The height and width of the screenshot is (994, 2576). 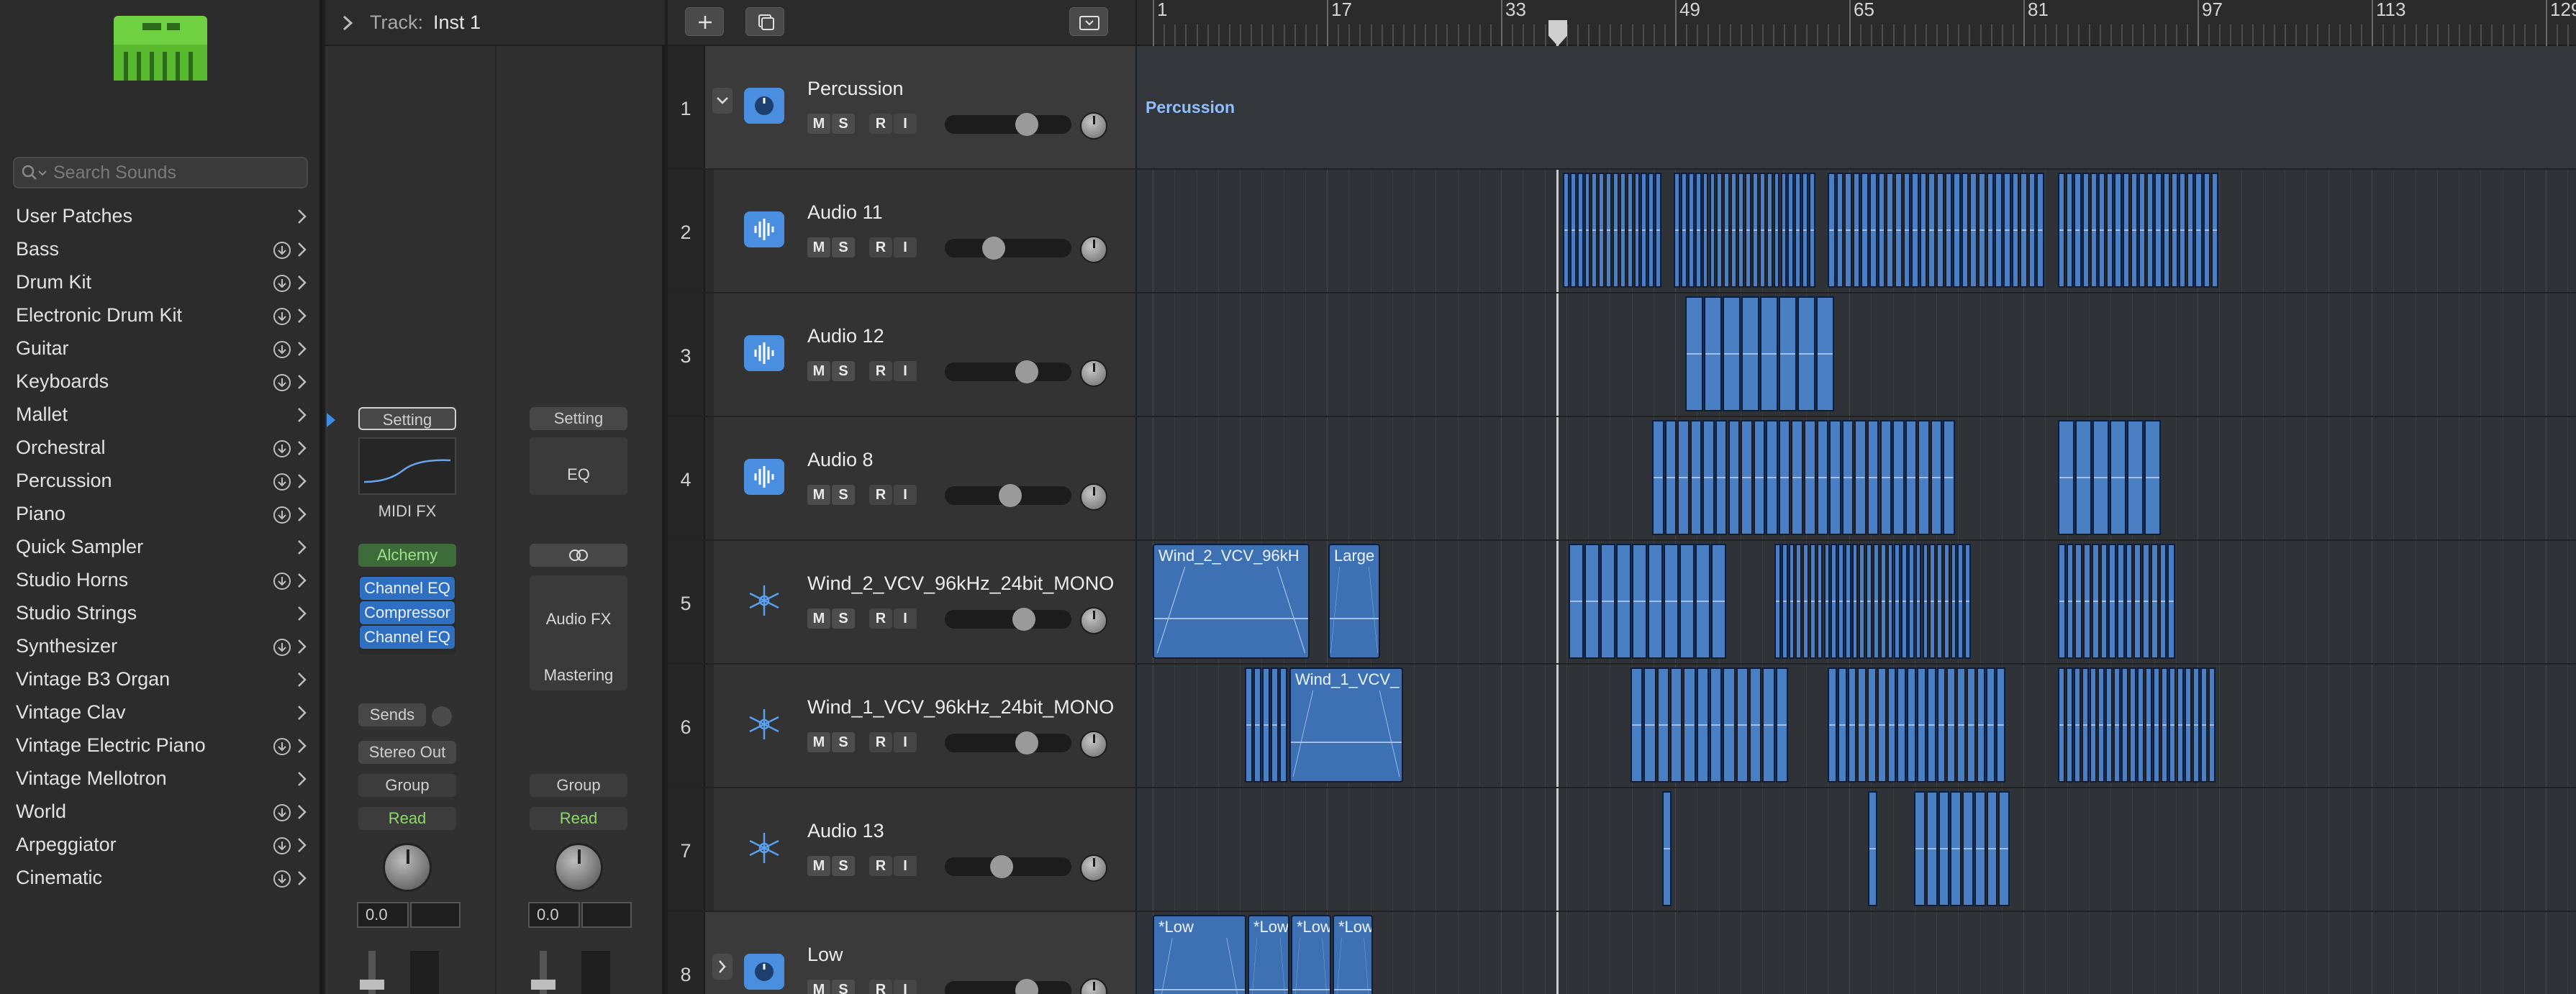 I want to click on volume-value: 0.0, so click(x=383, y=915).